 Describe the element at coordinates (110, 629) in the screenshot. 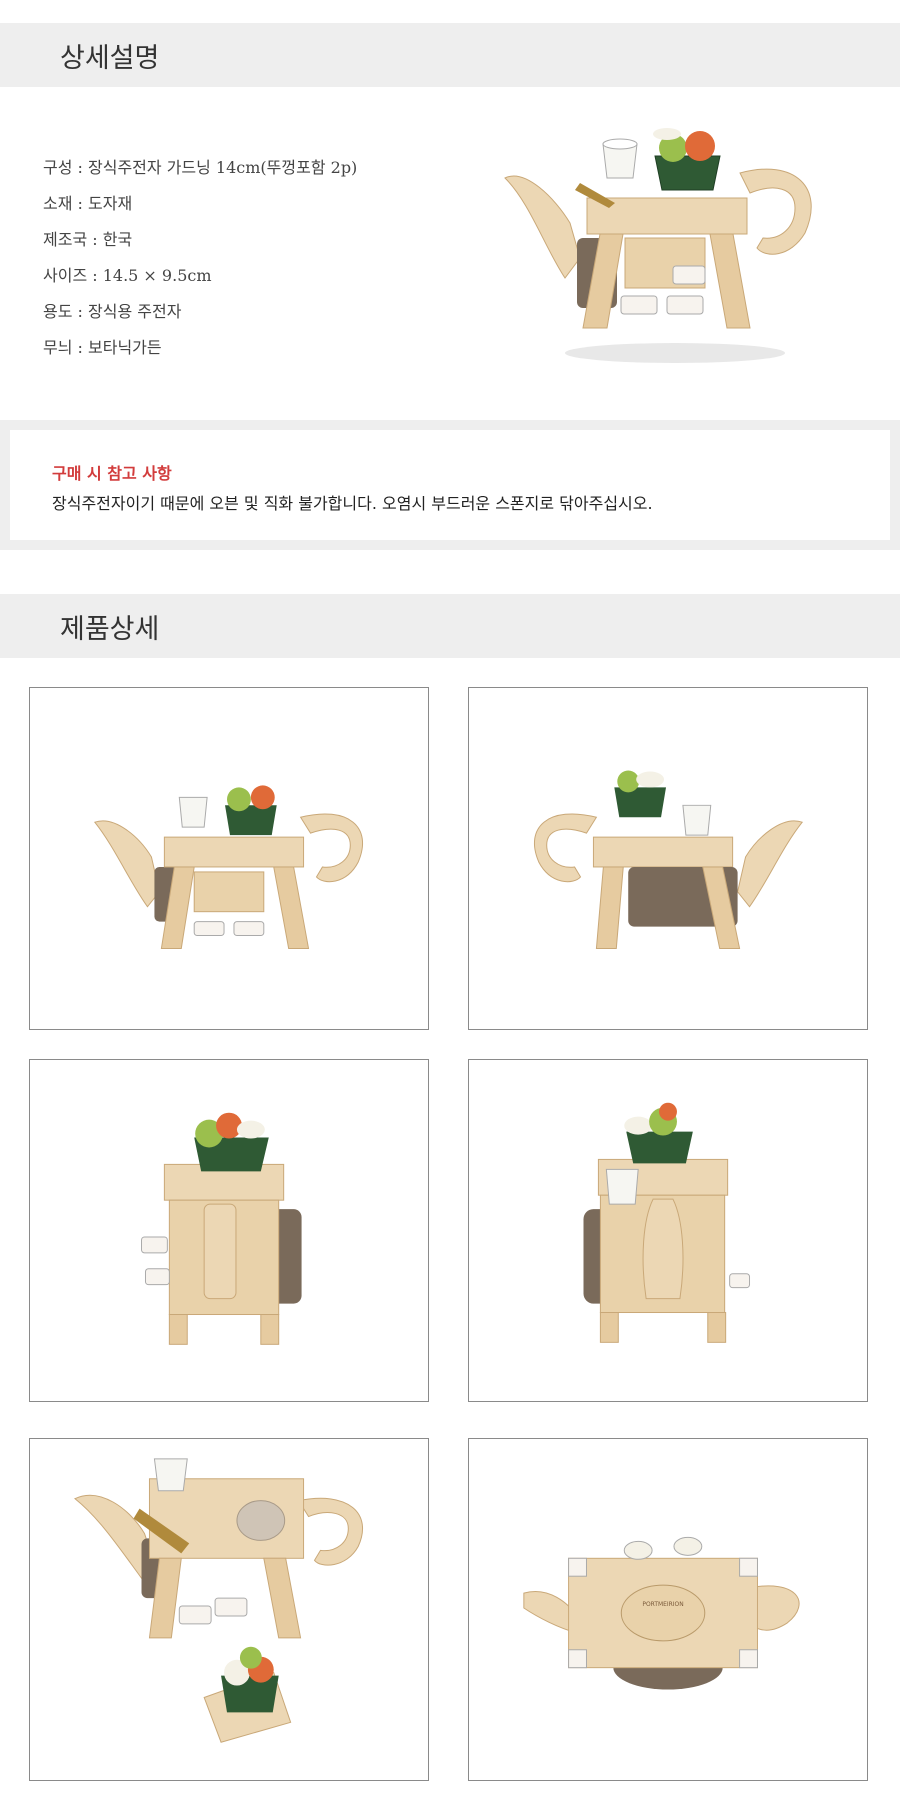

I see `section-title-product: 제품상세` at that location.